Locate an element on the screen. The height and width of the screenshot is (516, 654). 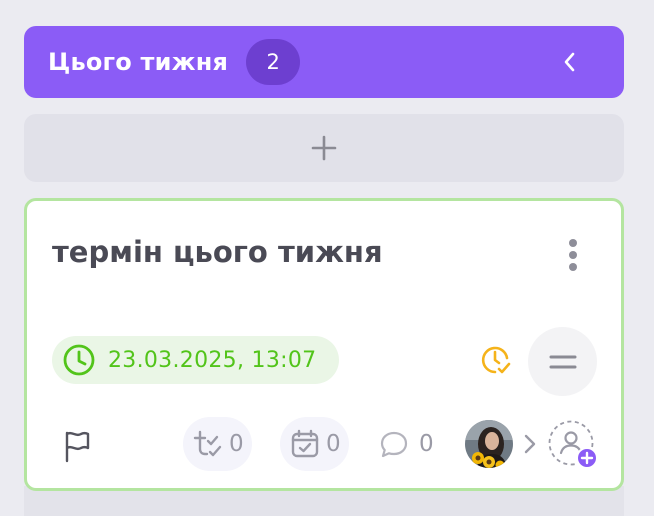
plus-icon is located at coordinates (324, 148).